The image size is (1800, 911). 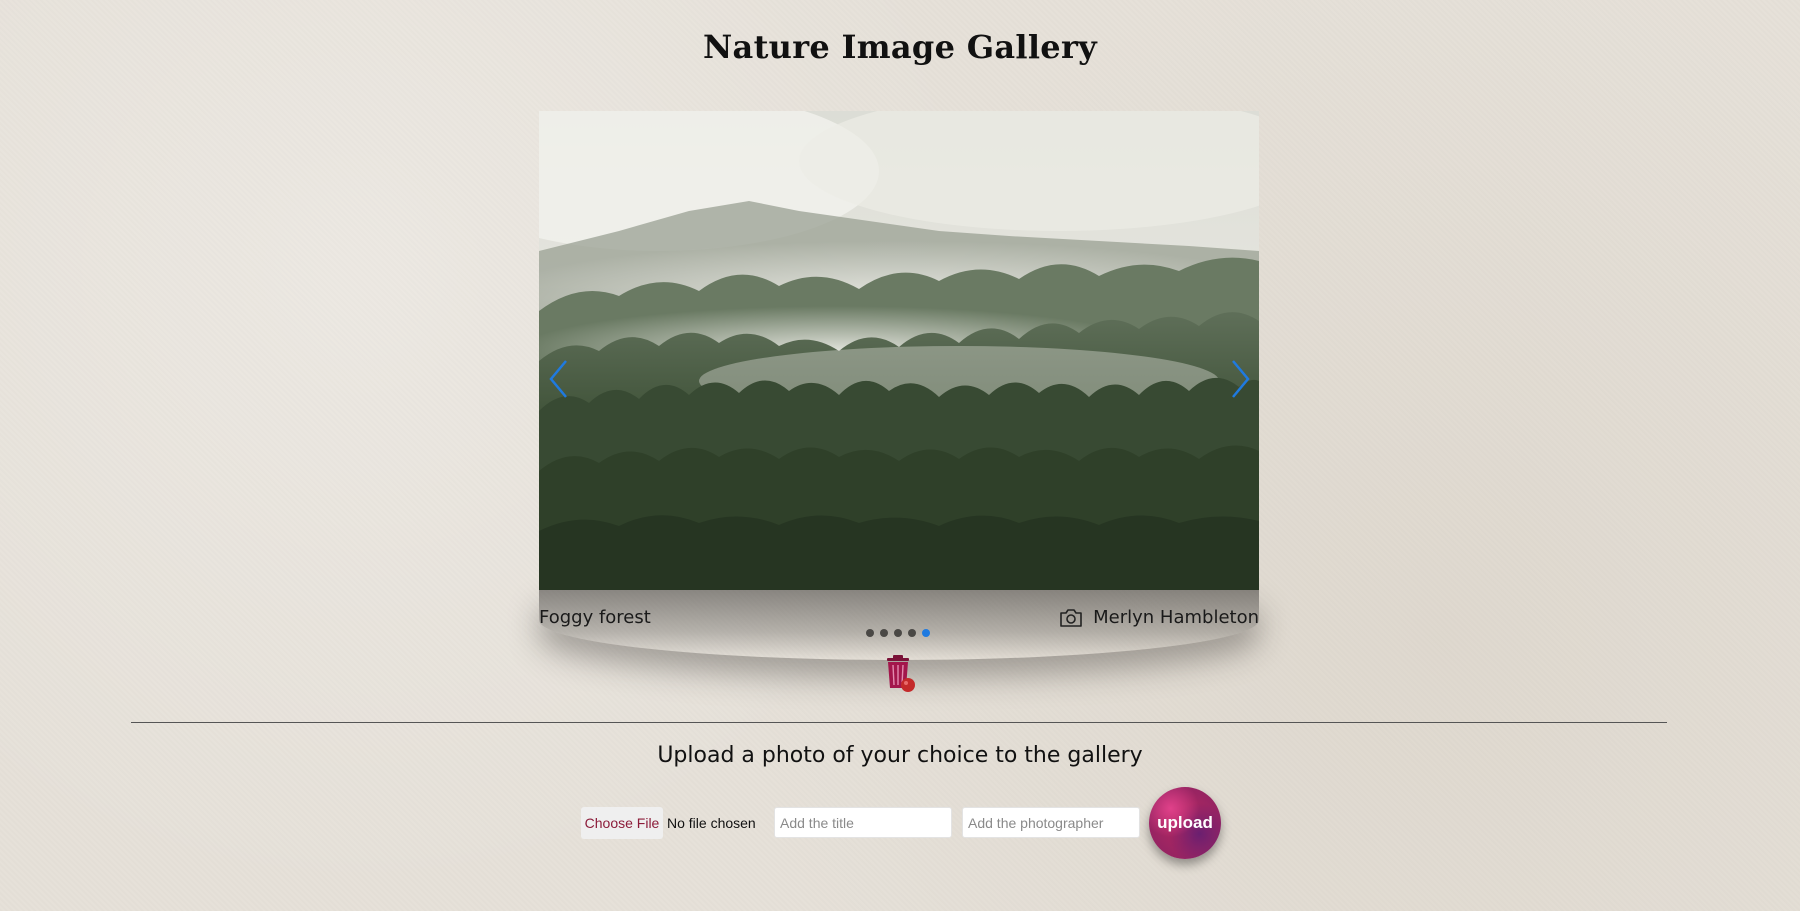 What do you see at coordinates (622, 823) in the screenshot?
I see `choose-file-button: Choose File` at bounding box center [622, 823].